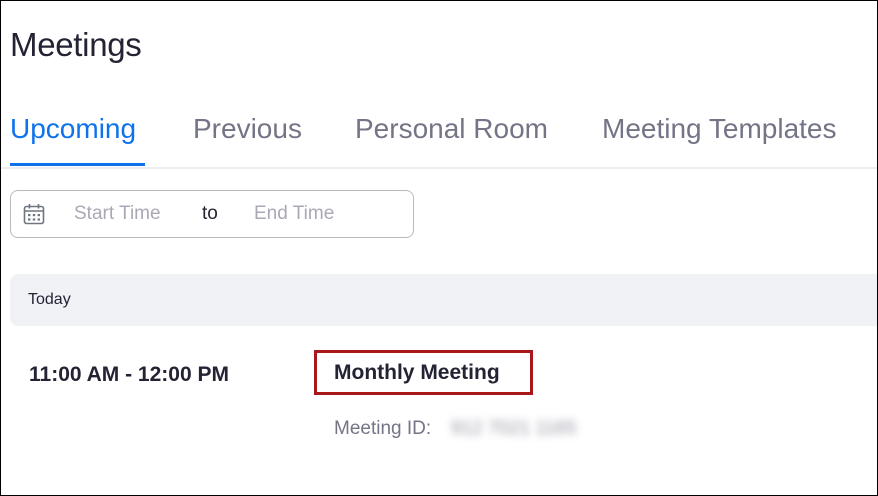 The width and height of the screenshot is (878, 496). Describe the element at coordinates (719, 129) in the screenshot. I see `tab-meeting-templates: Meeting Templates` at that location.